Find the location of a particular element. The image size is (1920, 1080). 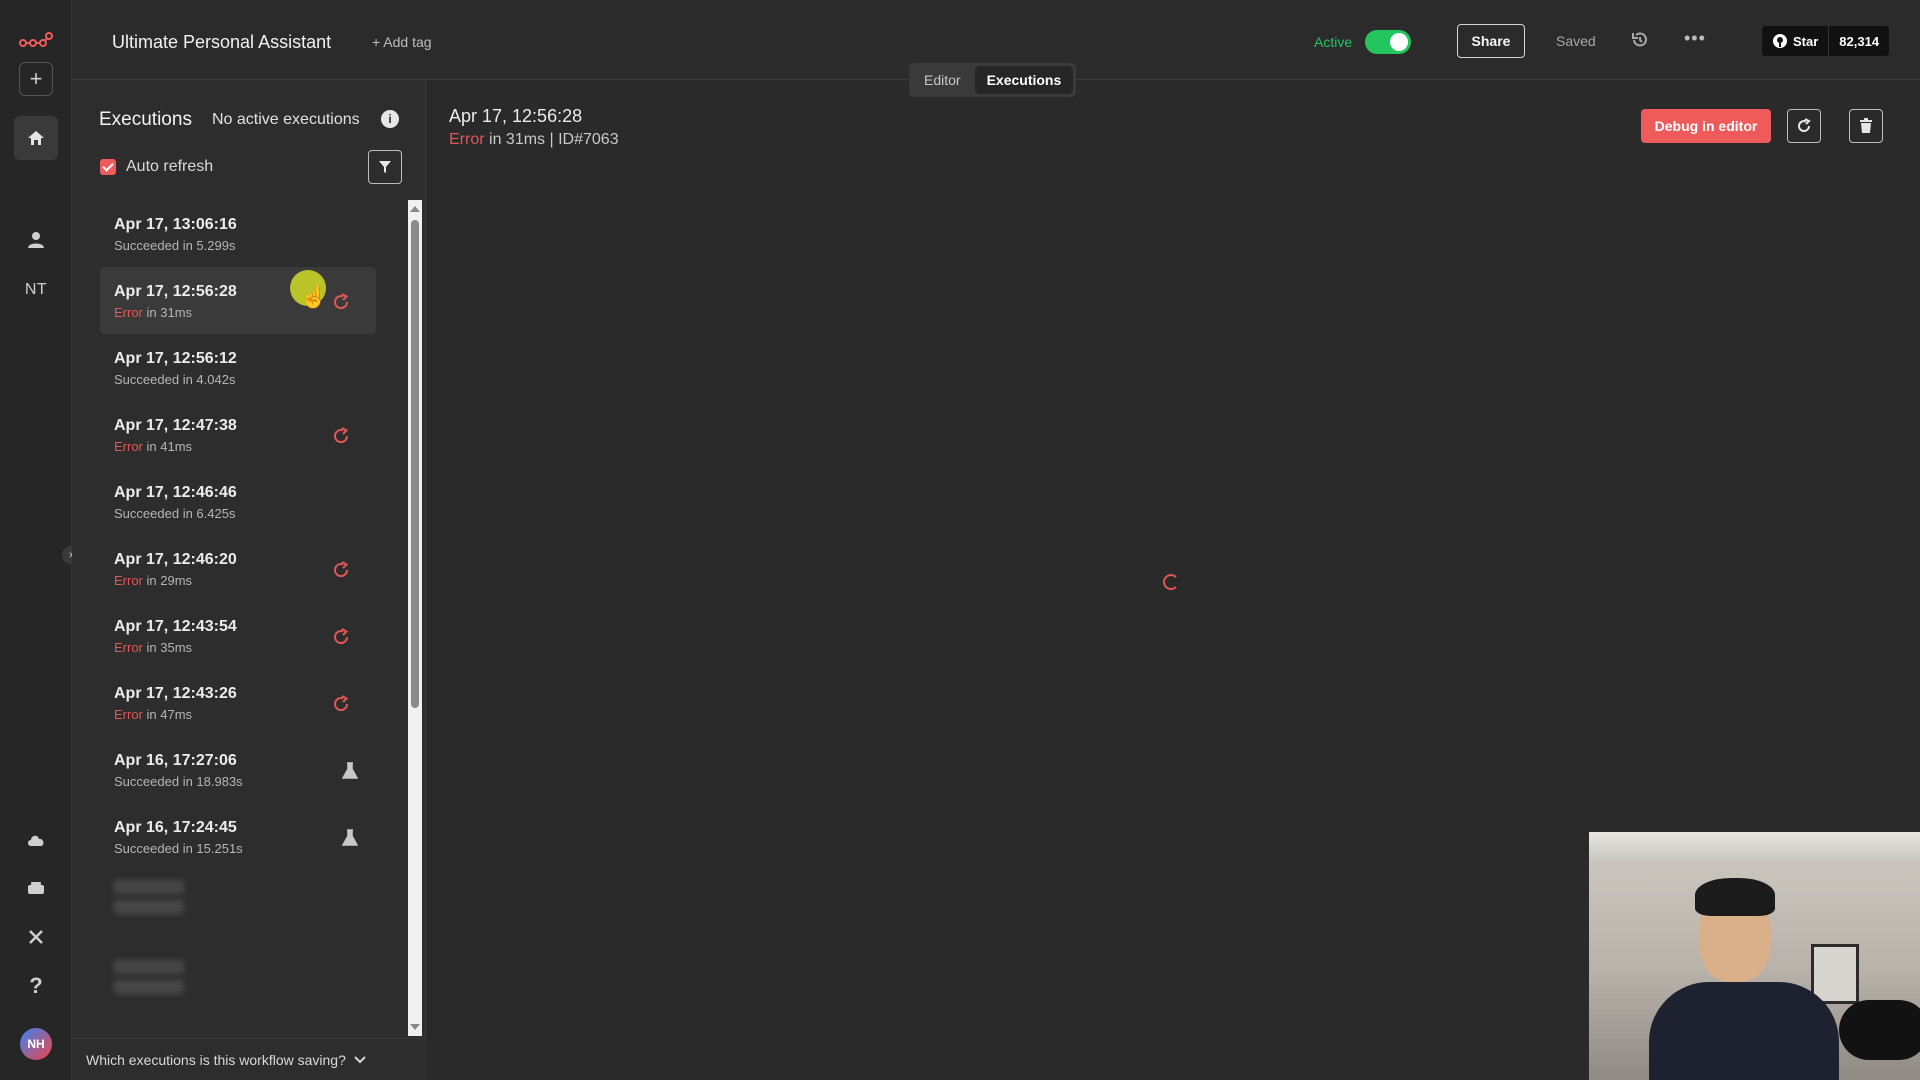

executions-title: Executions is located at coordinates (145, 119).